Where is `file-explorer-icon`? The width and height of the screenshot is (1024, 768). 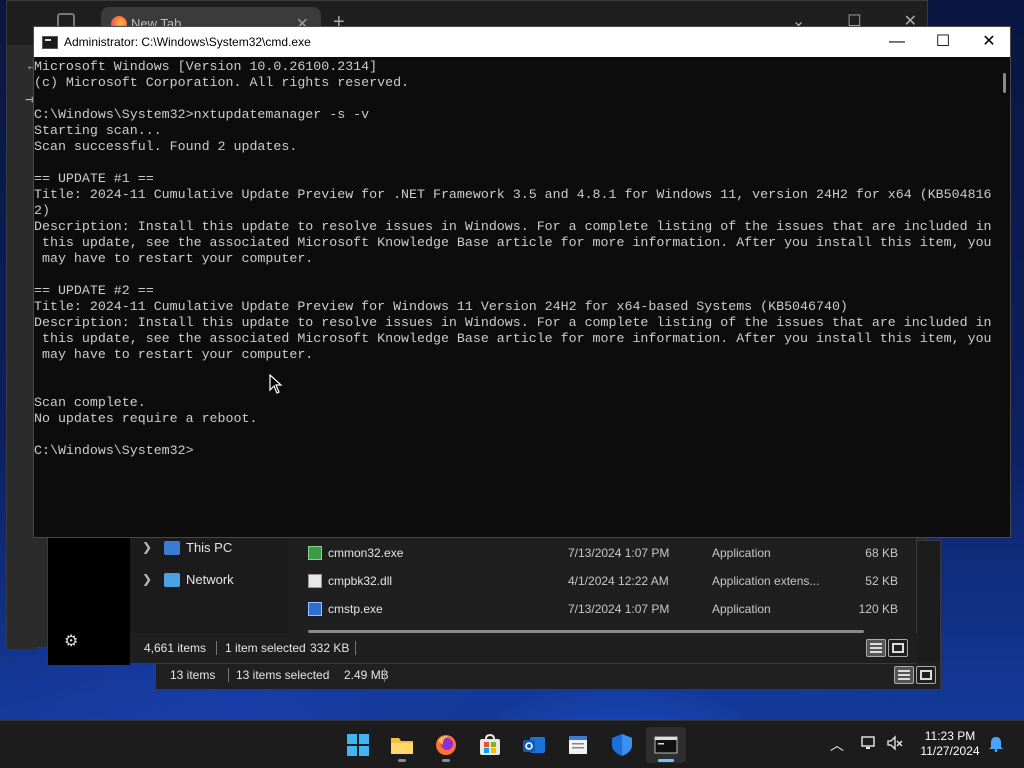
file-explorer-icon is located at coordinates (402, 746).